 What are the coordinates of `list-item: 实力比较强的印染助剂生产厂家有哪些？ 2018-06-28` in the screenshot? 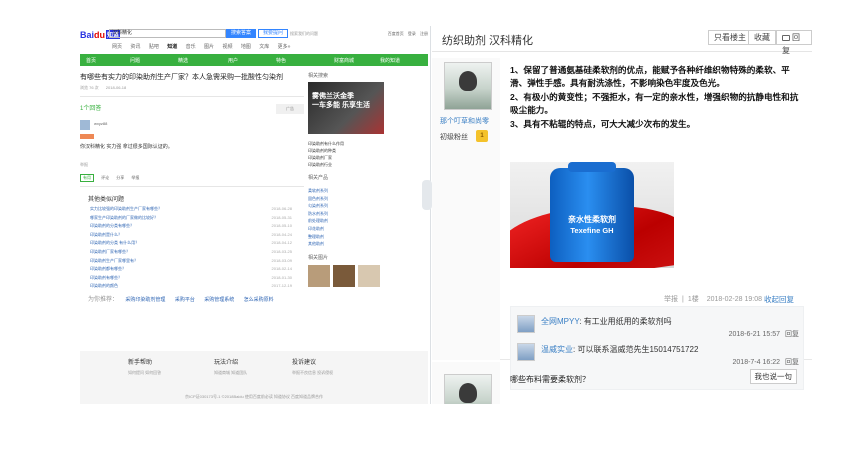 It's located at (191, 210).